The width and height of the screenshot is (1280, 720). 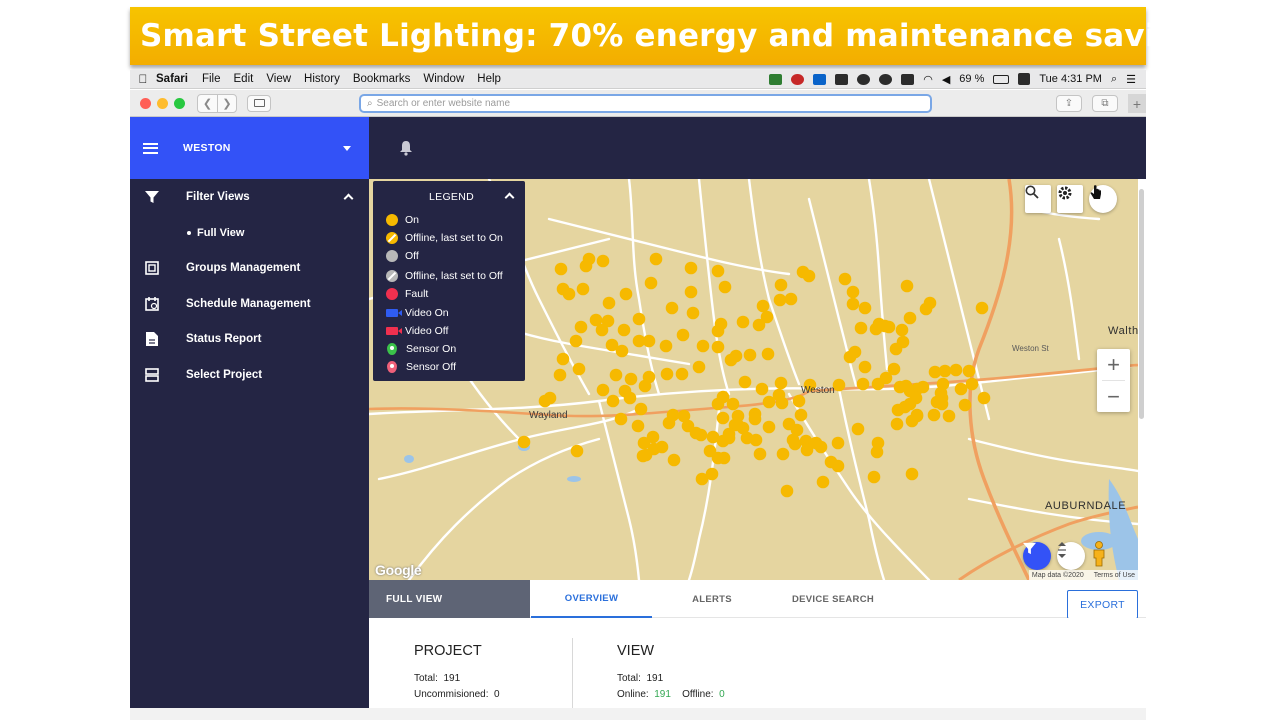 I want to click on menubar-clock: Tue 4:31 PM, so click(x=1070, y=79).